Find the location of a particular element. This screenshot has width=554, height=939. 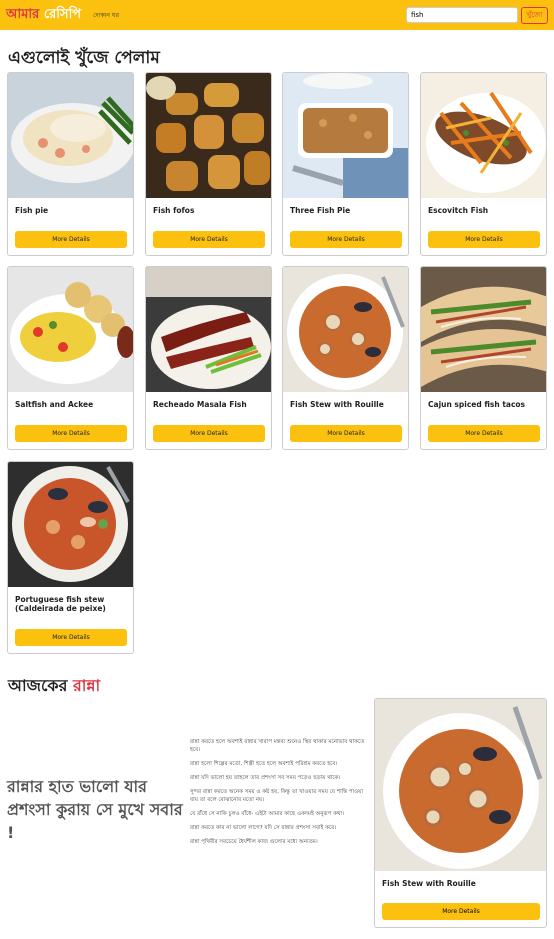

today-title: আজকের রান্না is located at coordinates (54, 686).